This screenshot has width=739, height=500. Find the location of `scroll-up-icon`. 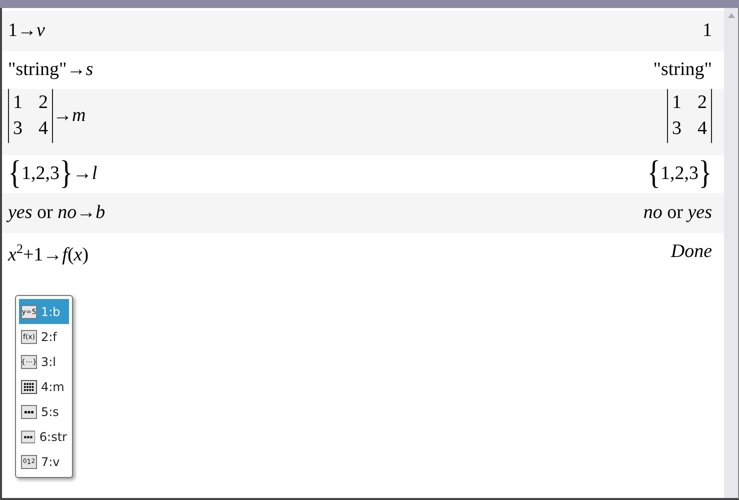

scroll-up-icon is located at coordinates (731, 15).